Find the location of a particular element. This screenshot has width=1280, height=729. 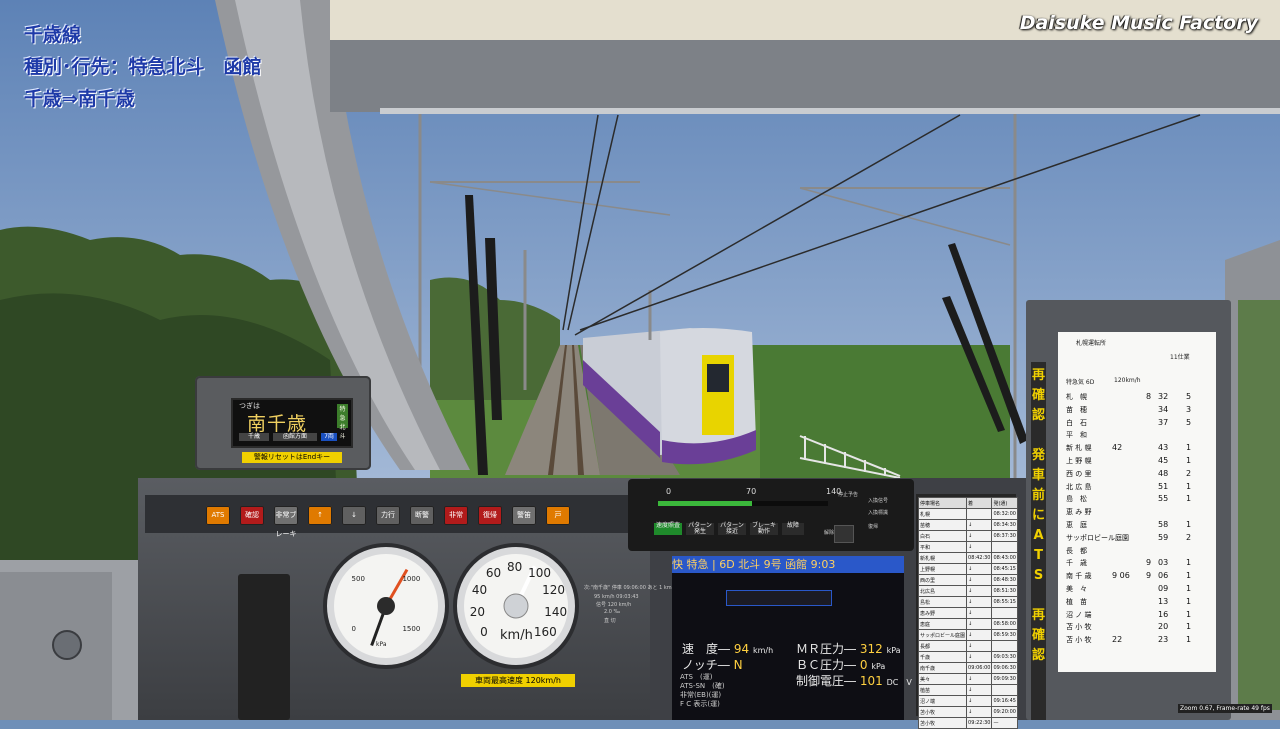

console-button-9: 警笛 is located at coordinates (524, 515).